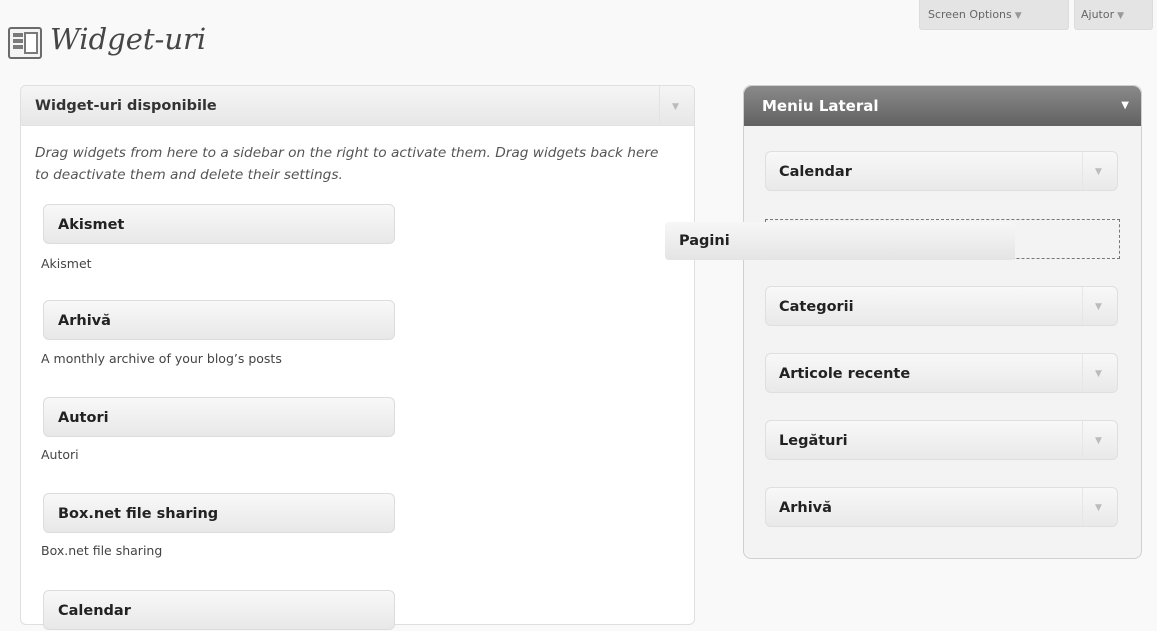 This screenshot has width=1157, height=631. I want to click on widget-description: Akismet, so click(66, 263).